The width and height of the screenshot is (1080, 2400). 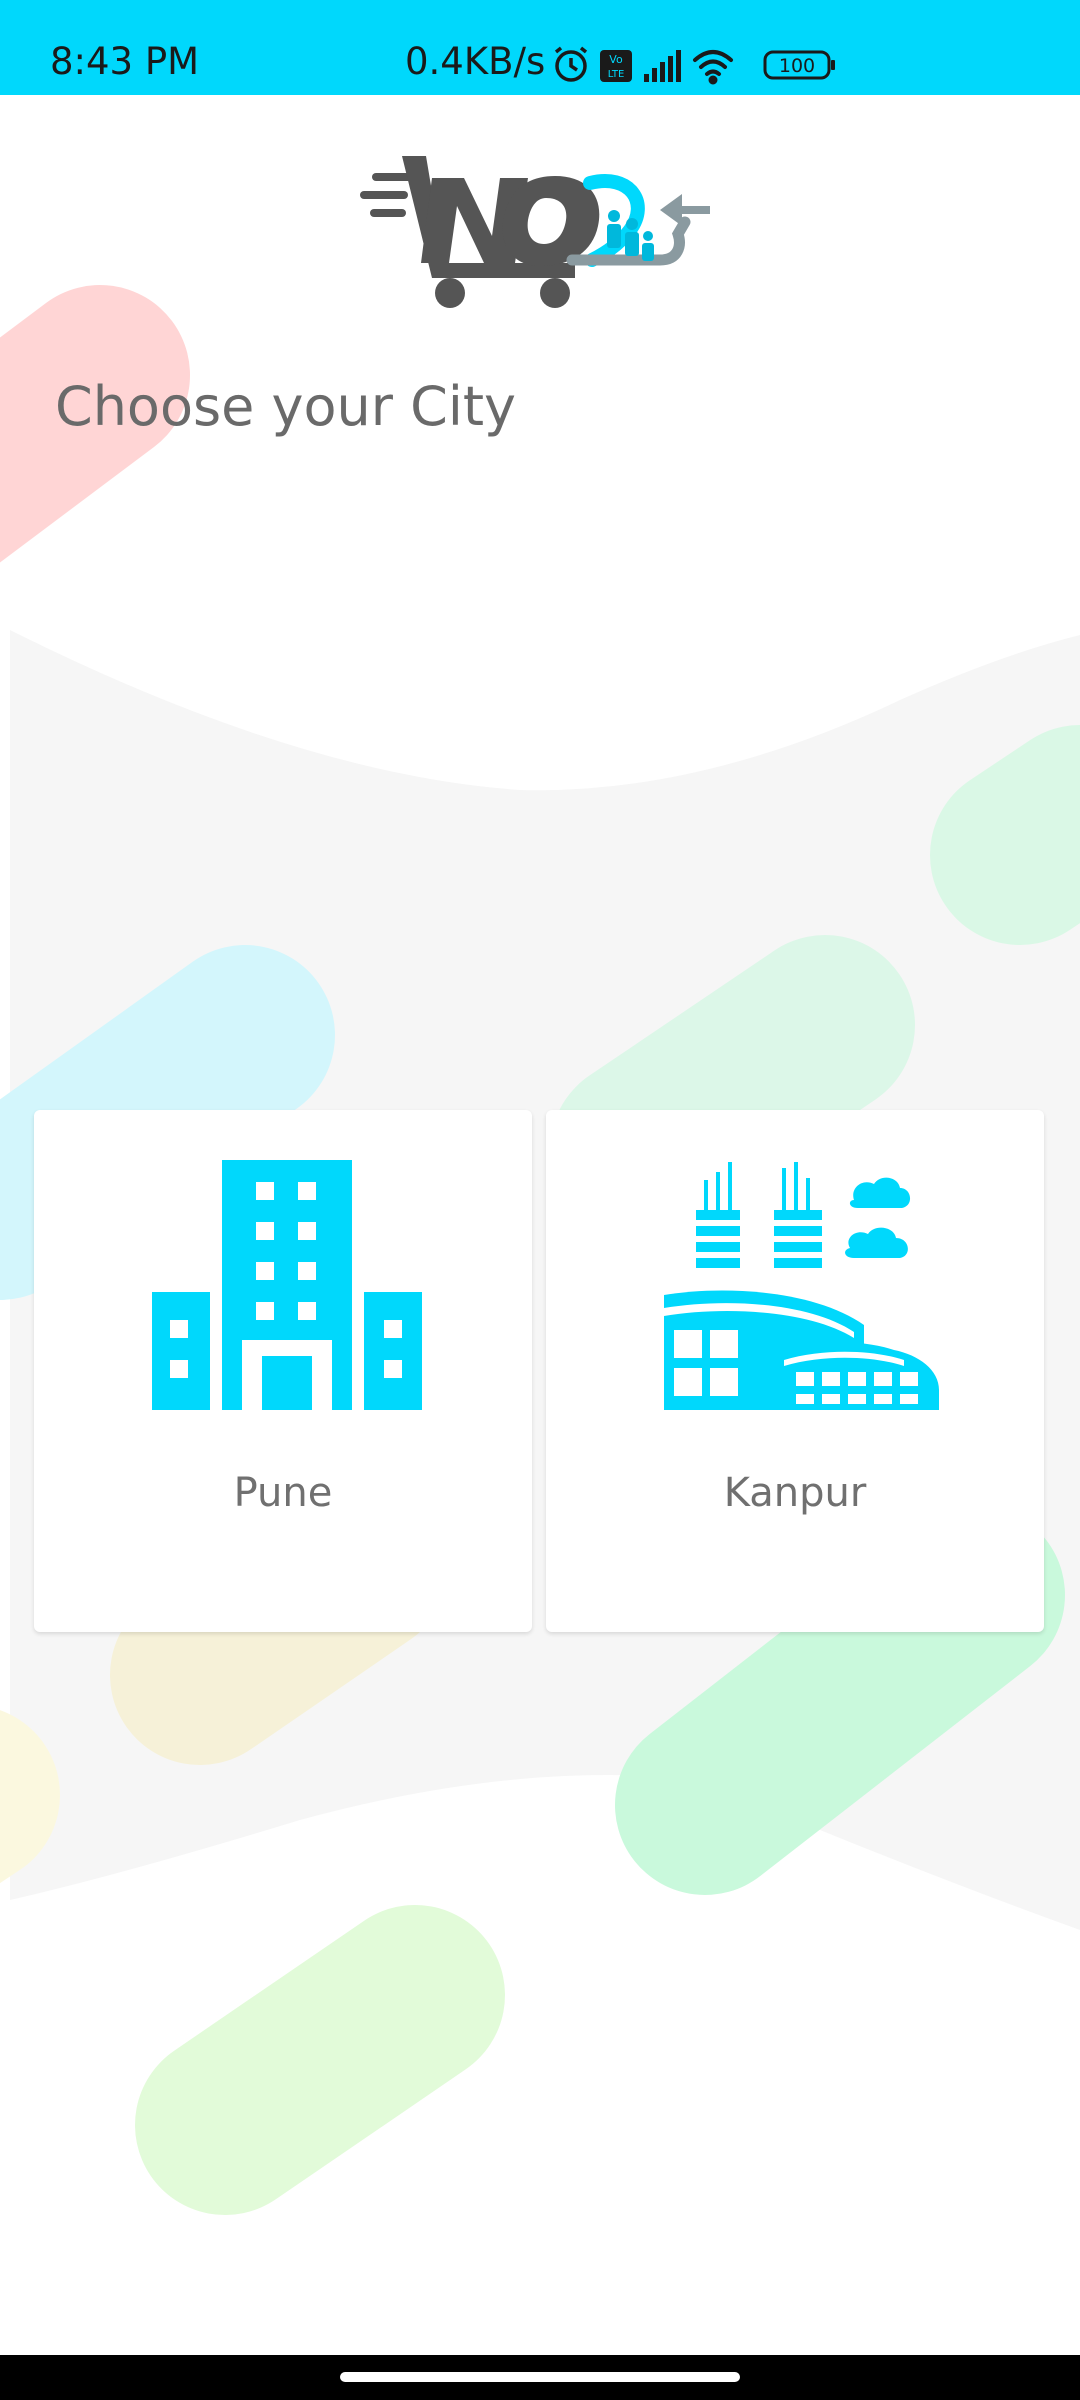 What do you see at coordinates (285, 406) in the screenshot?
I see `page-title: Choose your City` at bounding box center [285, 406].